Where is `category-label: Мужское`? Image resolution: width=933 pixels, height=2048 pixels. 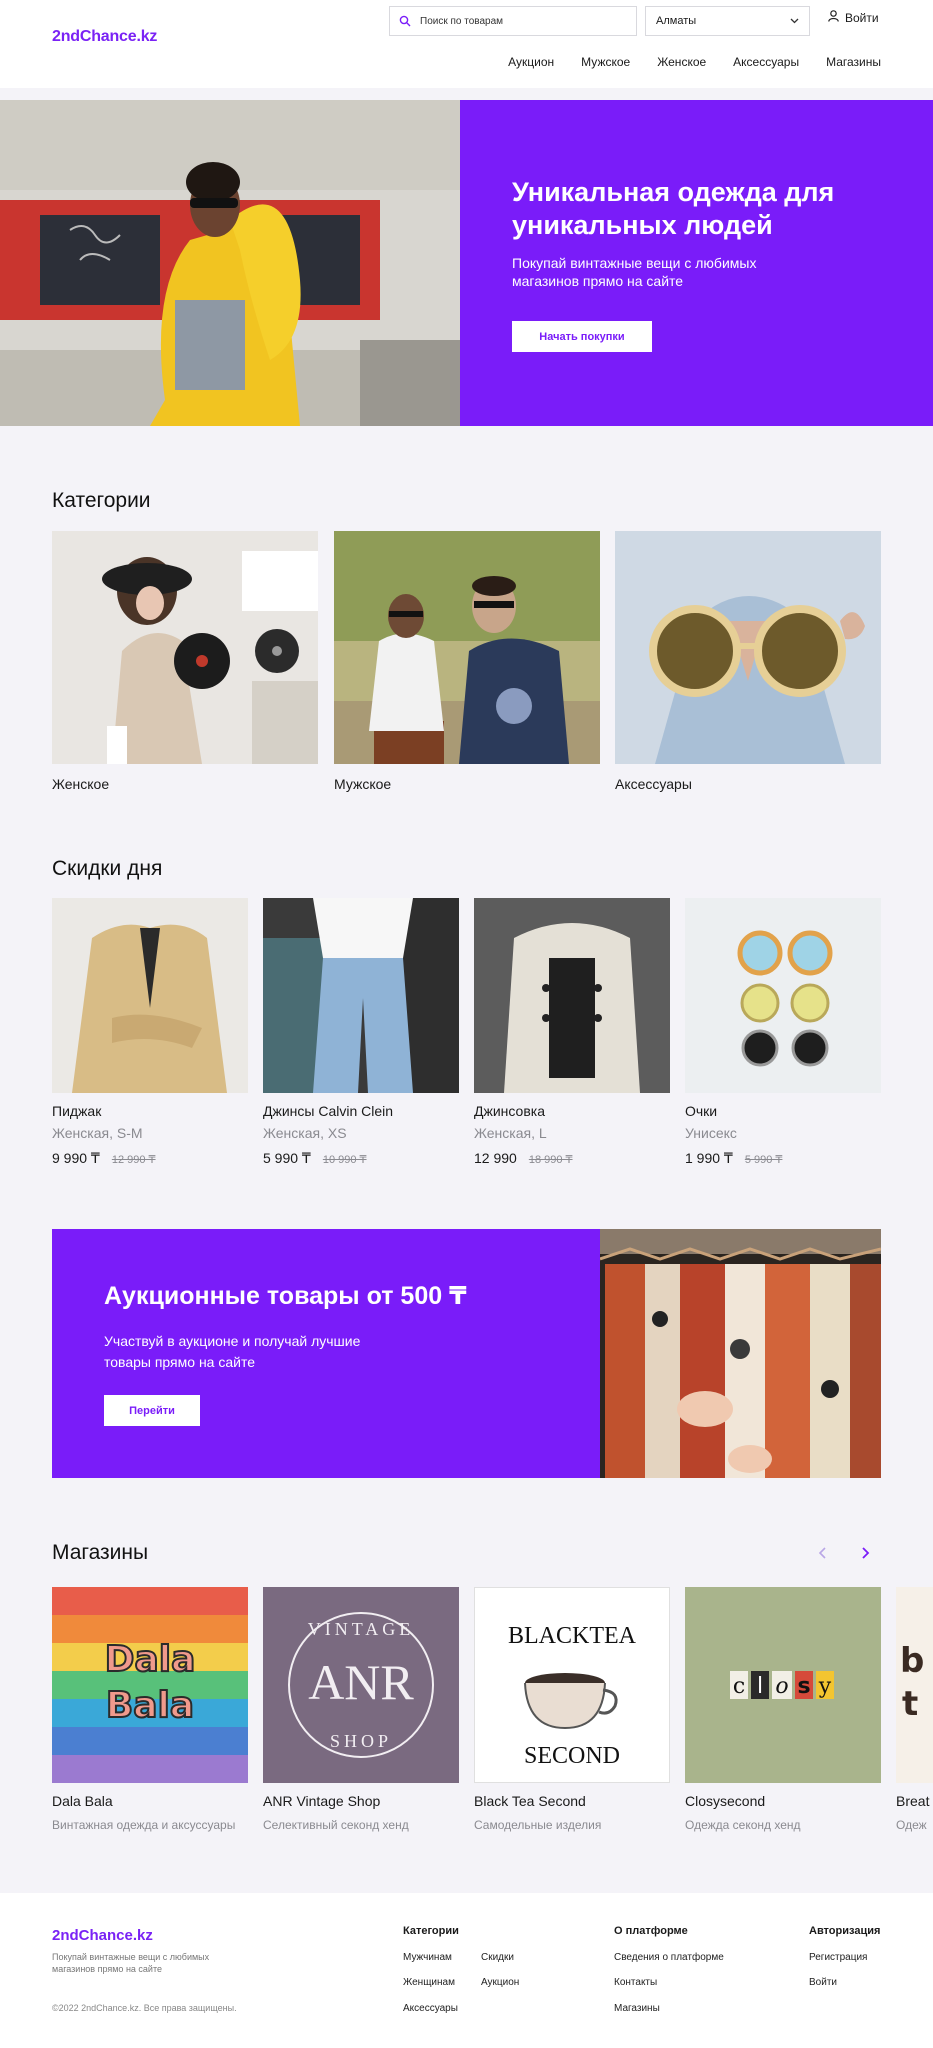 category-label: Мужское is located at coordinates (362, 784).